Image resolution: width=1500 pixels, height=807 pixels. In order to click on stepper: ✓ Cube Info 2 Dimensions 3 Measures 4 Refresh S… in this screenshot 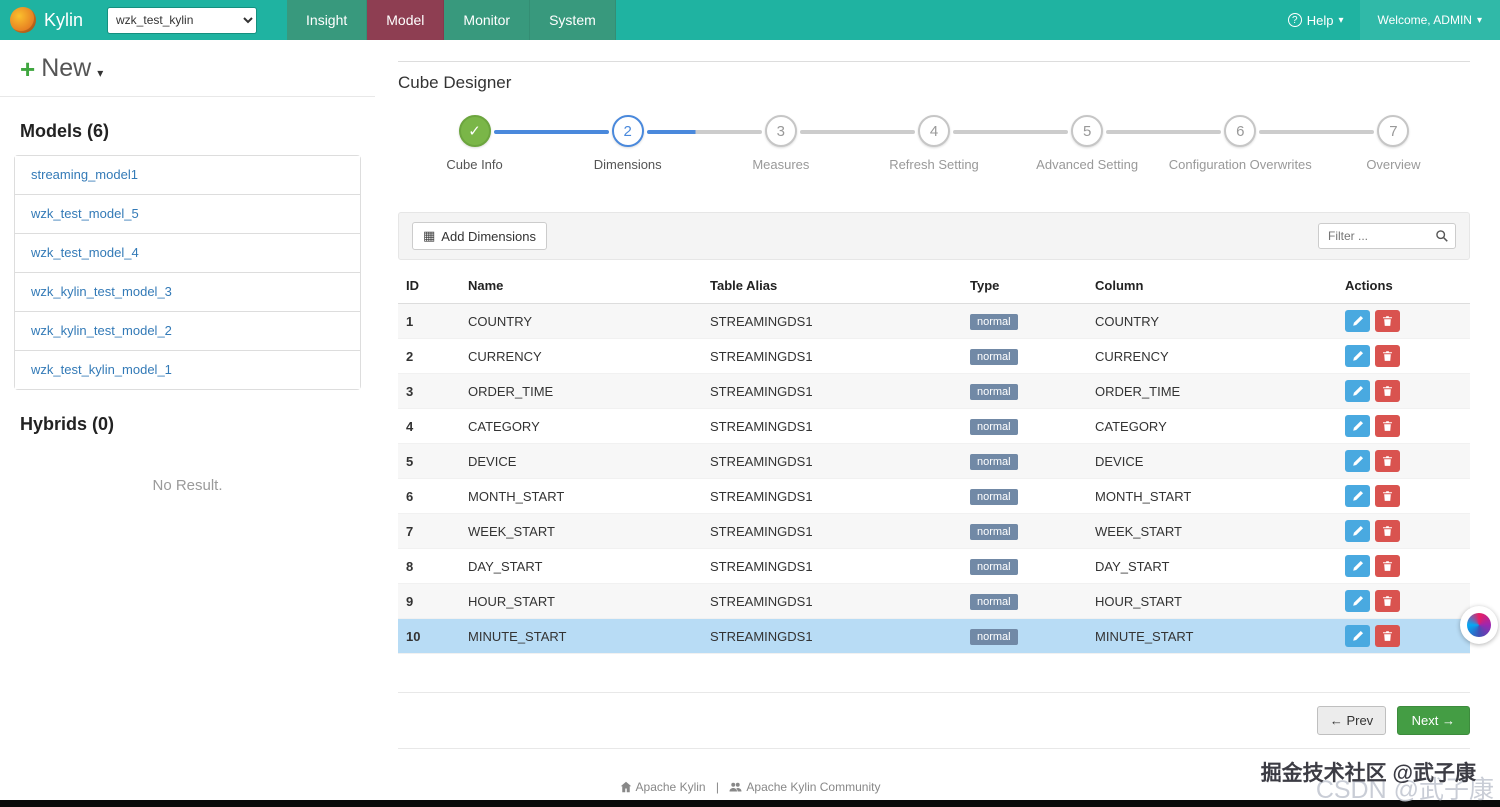, I will do `click(934, 143)`.